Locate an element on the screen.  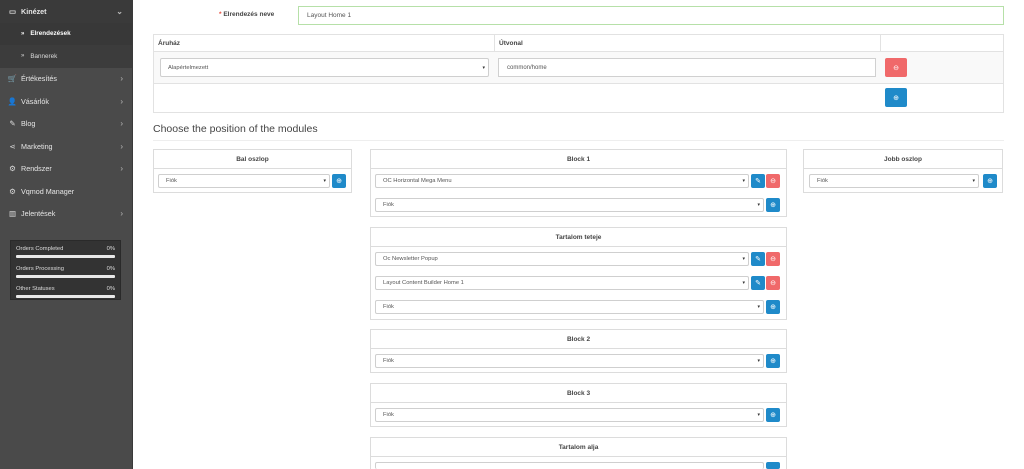
heading-divider is located at coordinates (578, 140).